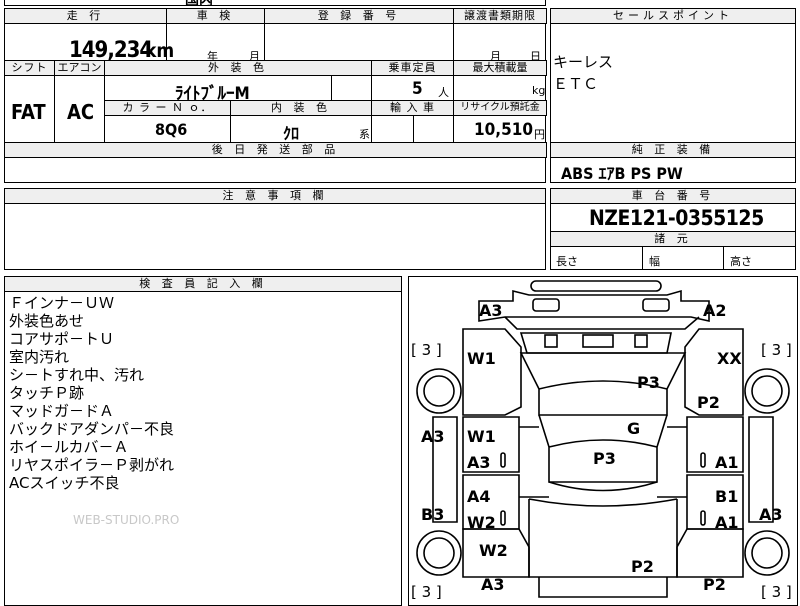 This screenshot has width=800, height=606. I want to click on standard-equip-header: 純 正 装 備, so click(673, 150).